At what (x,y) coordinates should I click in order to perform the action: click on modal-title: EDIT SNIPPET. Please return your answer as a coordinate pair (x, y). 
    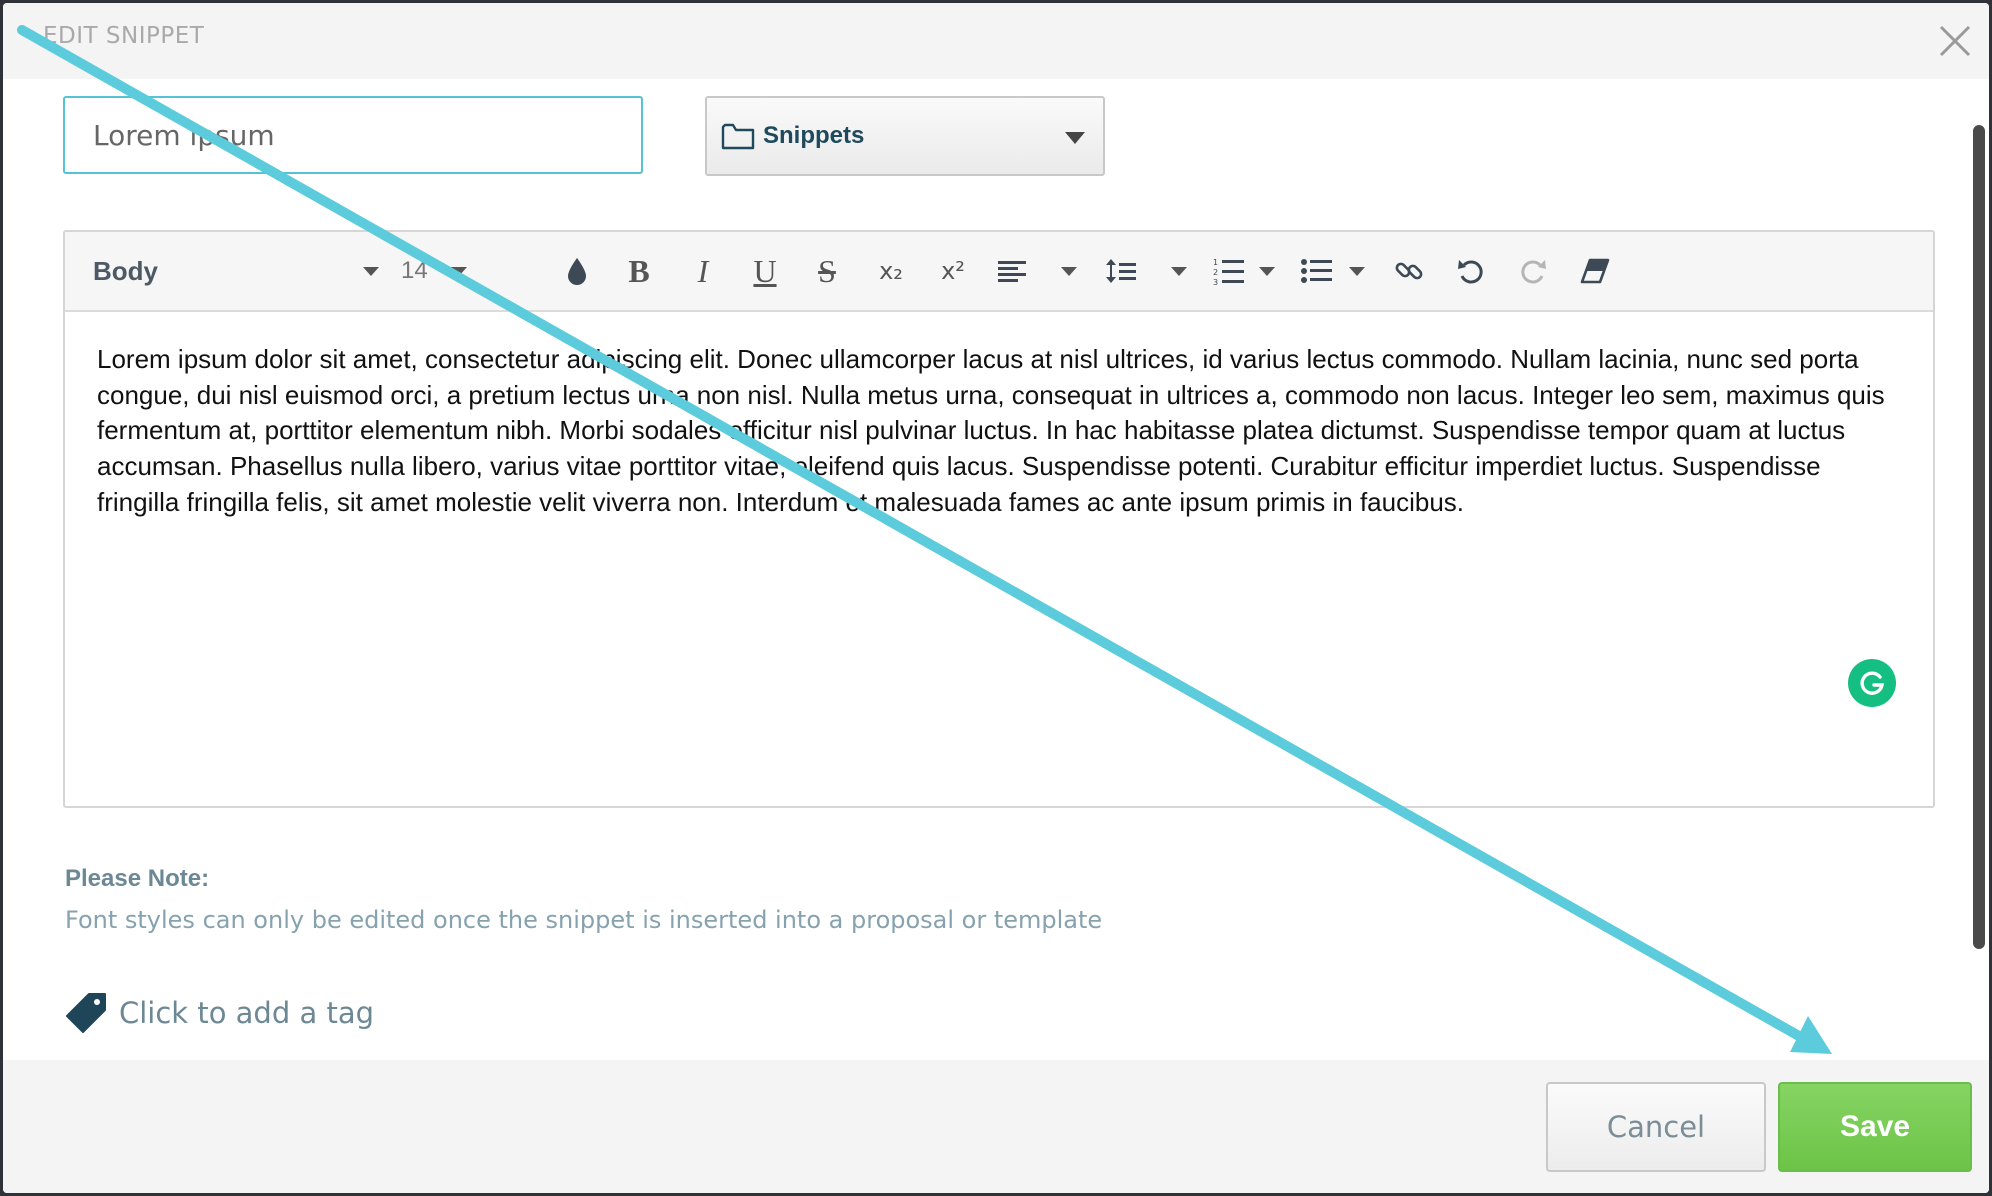
    Looking at the image, I should click on (124, 36).